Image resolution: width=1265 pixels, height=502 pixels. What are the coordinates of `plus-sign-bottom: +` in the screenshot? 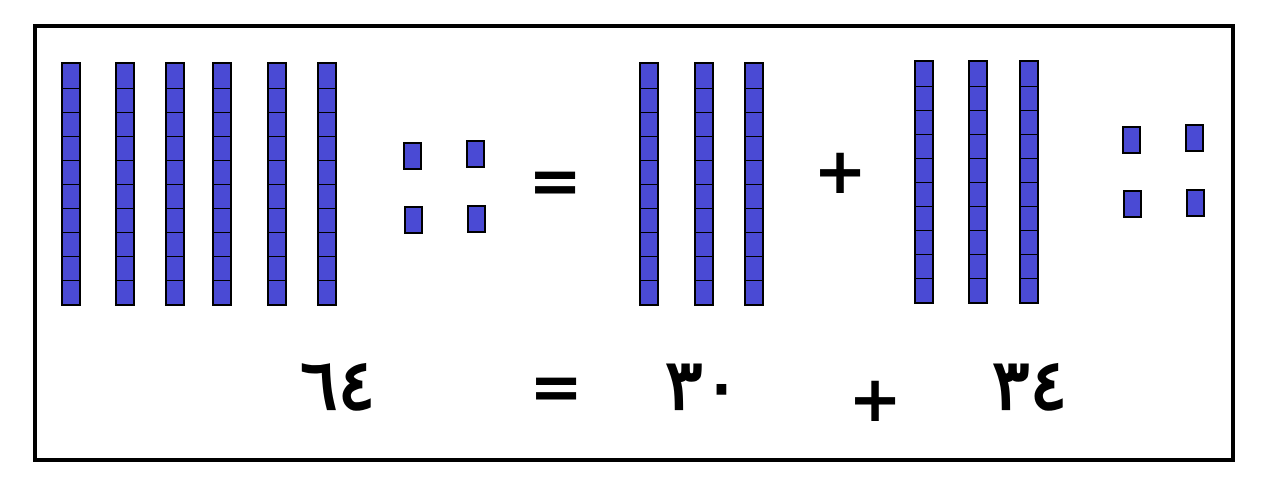 It's located at (875, 400).